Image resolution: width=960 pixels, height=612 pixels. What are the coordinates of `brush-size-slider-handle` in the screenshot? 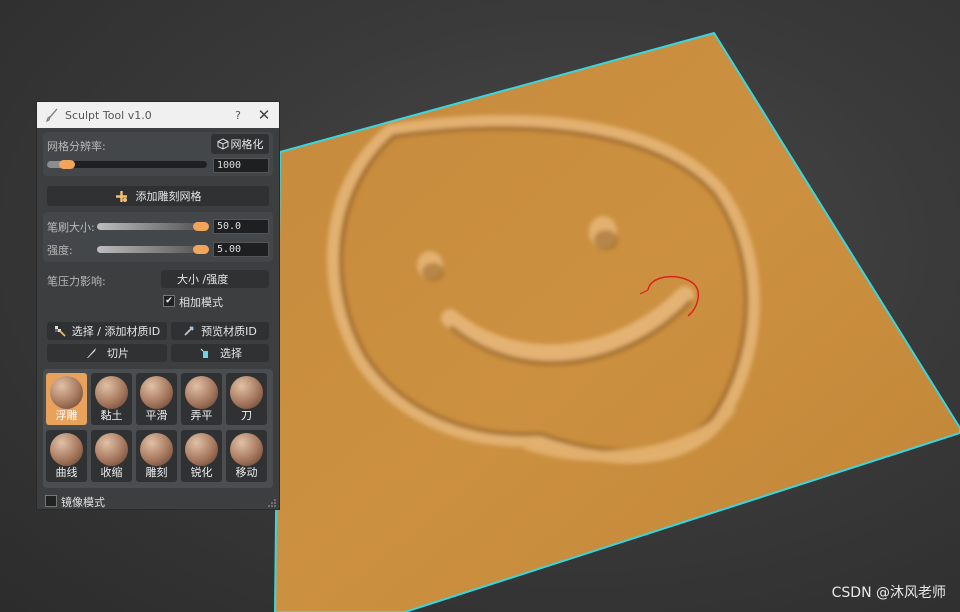 It's located at (201, 226).